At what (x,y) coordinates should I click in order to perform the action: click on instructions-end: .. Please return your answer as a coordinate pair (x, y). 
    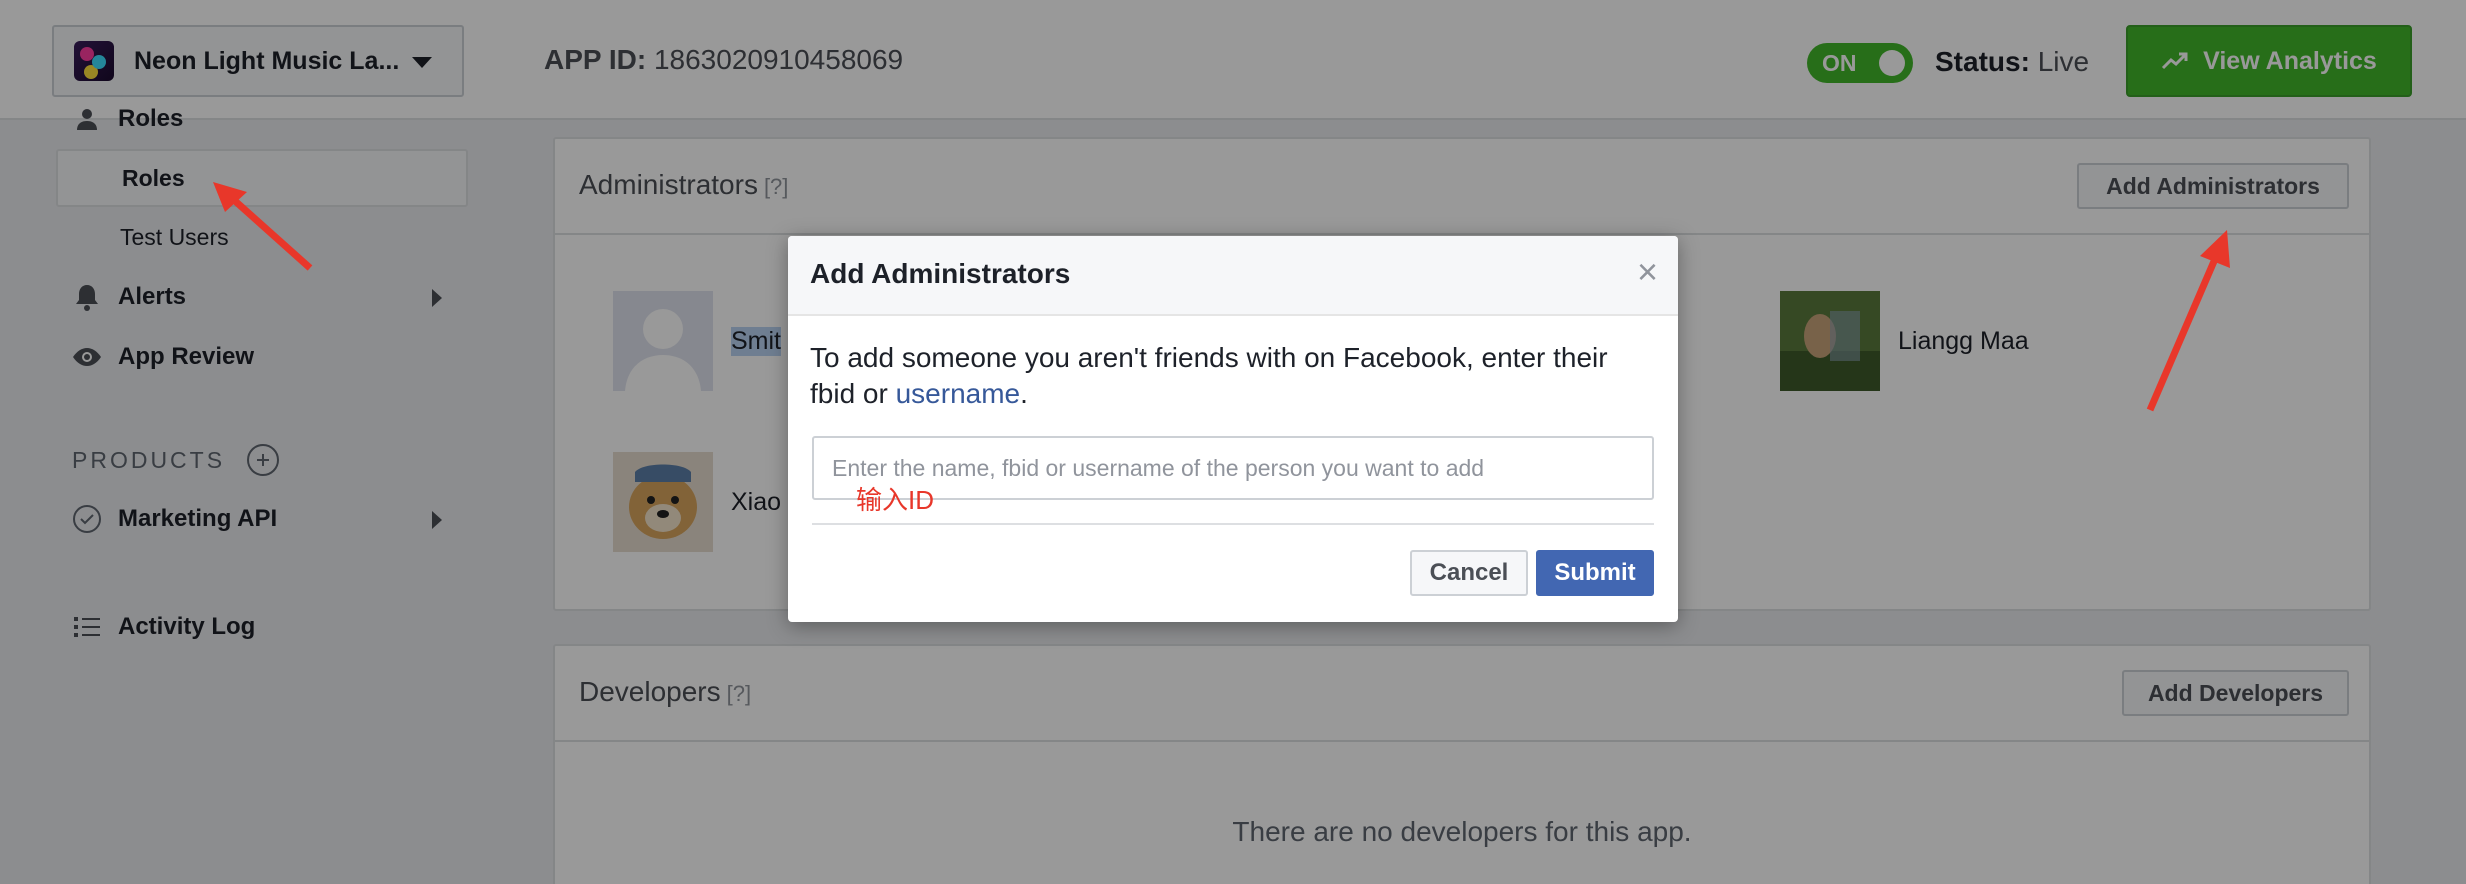
    Looking at the image, I should click on (1024, 393).